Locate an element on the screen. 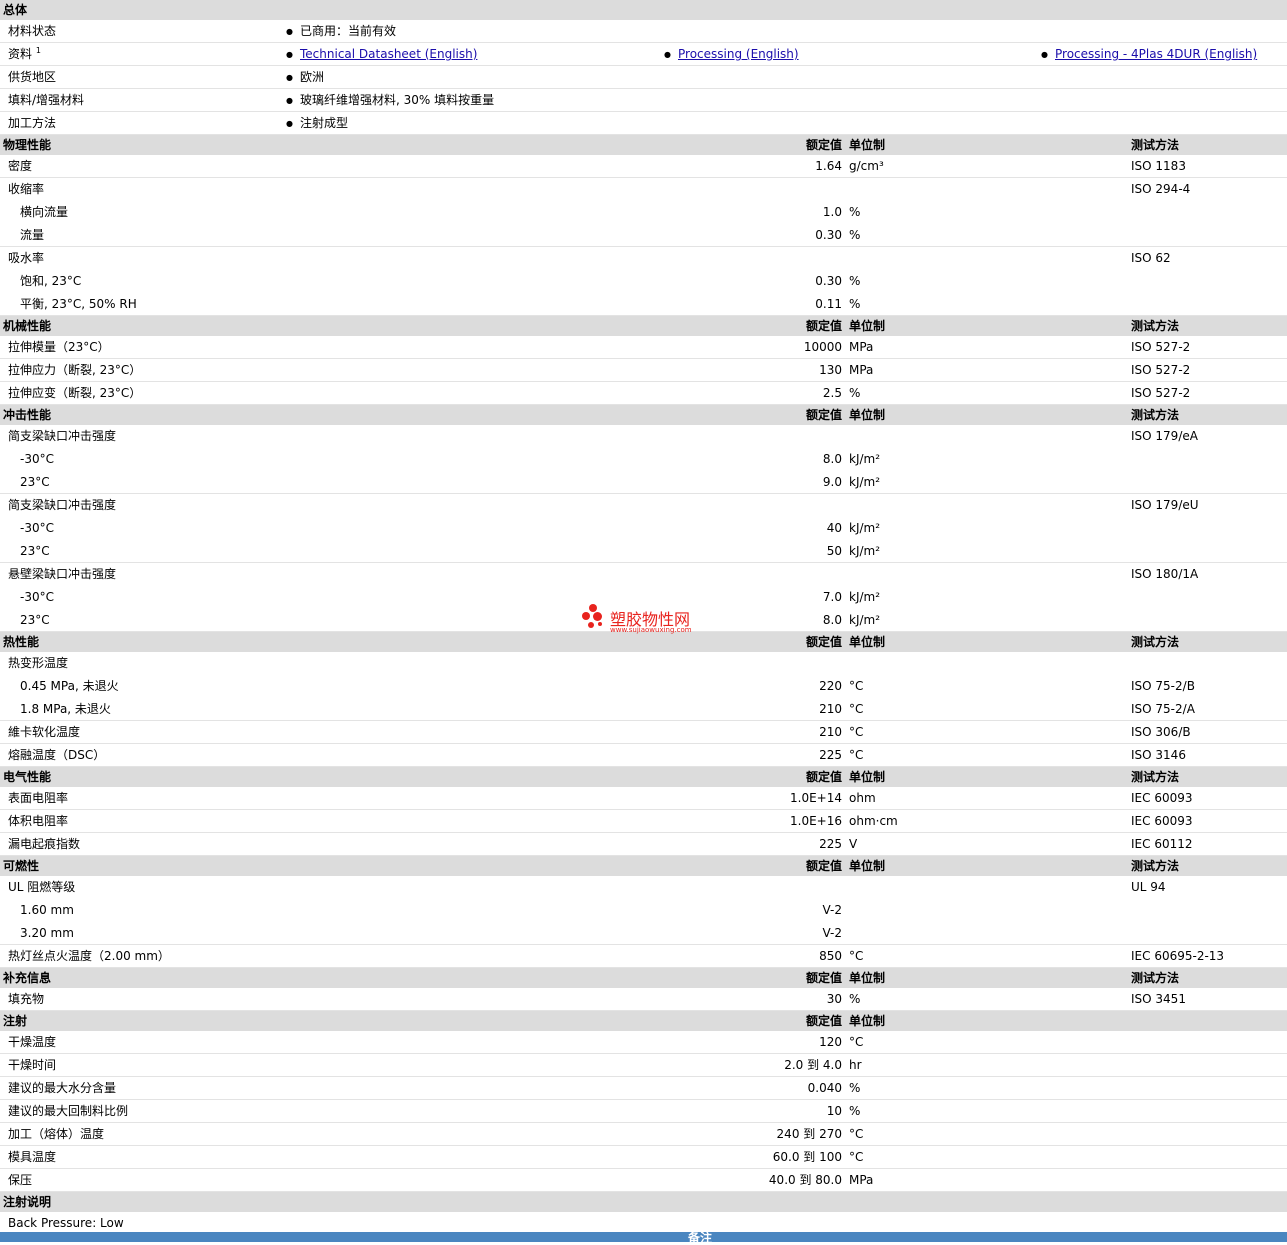 This screenshot has width=1287, height=1245. row-label: 拉伸模量（23°C） is located at coordinates (59, 347).